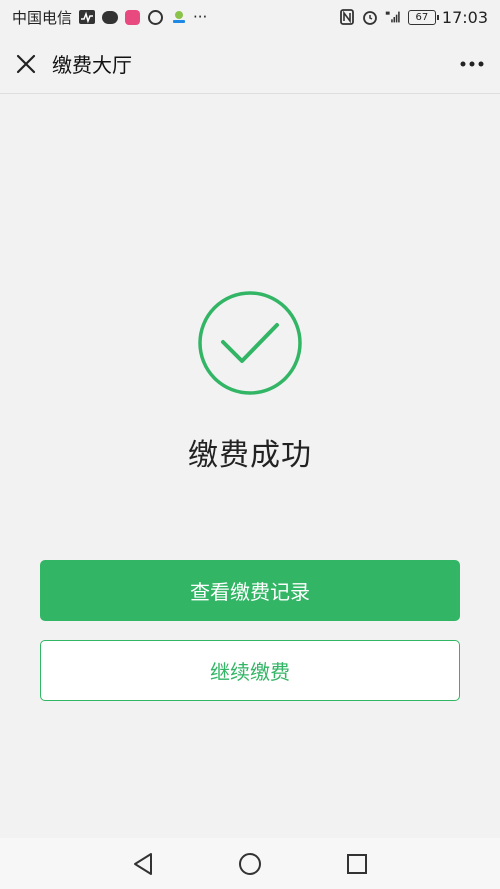  I want to click on app-notification-icon, so click(132, 17).